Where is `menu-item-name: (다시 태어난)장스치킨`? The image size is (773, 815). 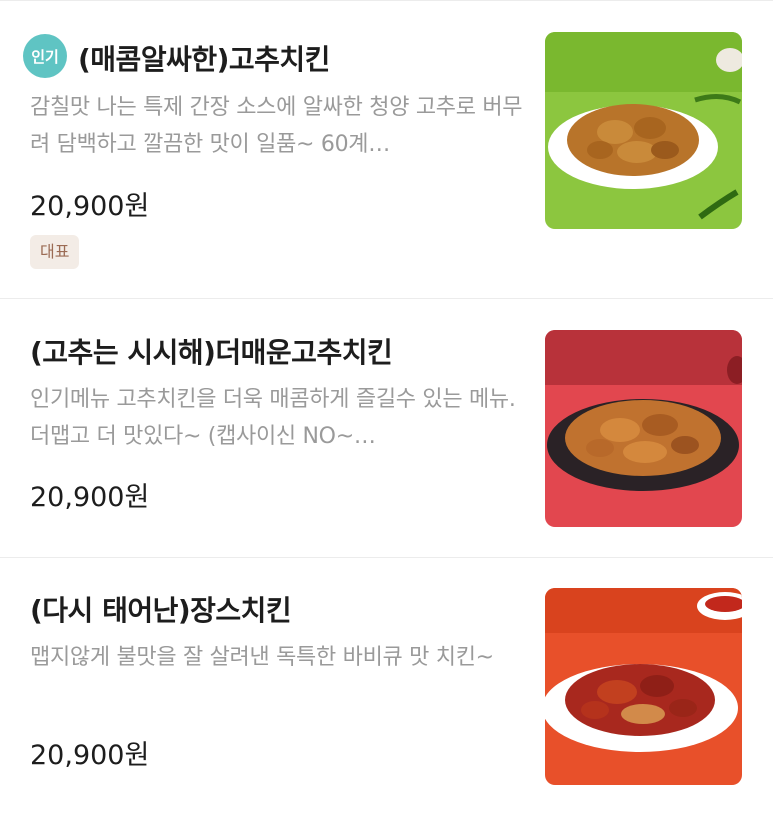
menu-item-name: (다시 태어난)장스치킨 is located at coordinates (161, 610).